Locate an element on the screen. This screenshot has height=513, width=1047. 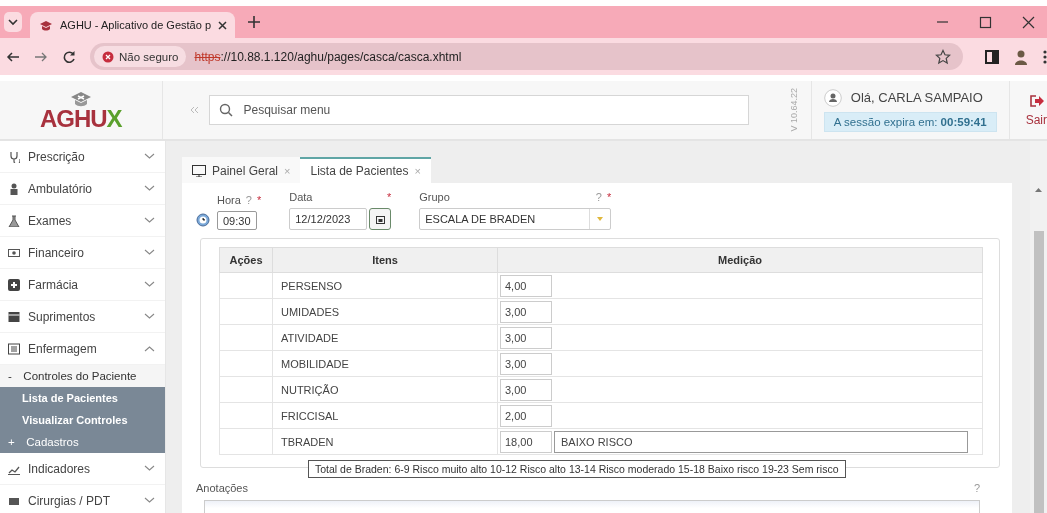
tab: Painel Geral × is located at coordinates (241, 170).